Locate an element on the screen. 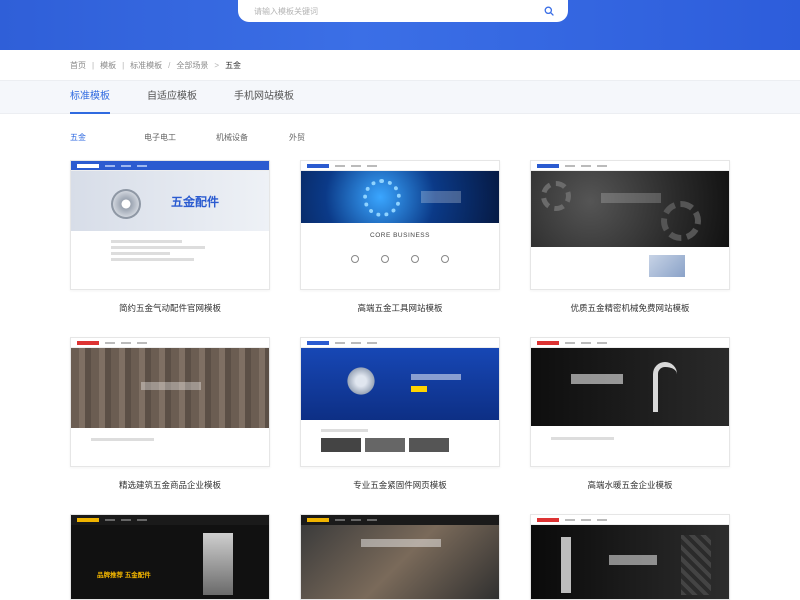 This screenshot has height=600, width=800. banner-button is located at coordinates (419, 389).